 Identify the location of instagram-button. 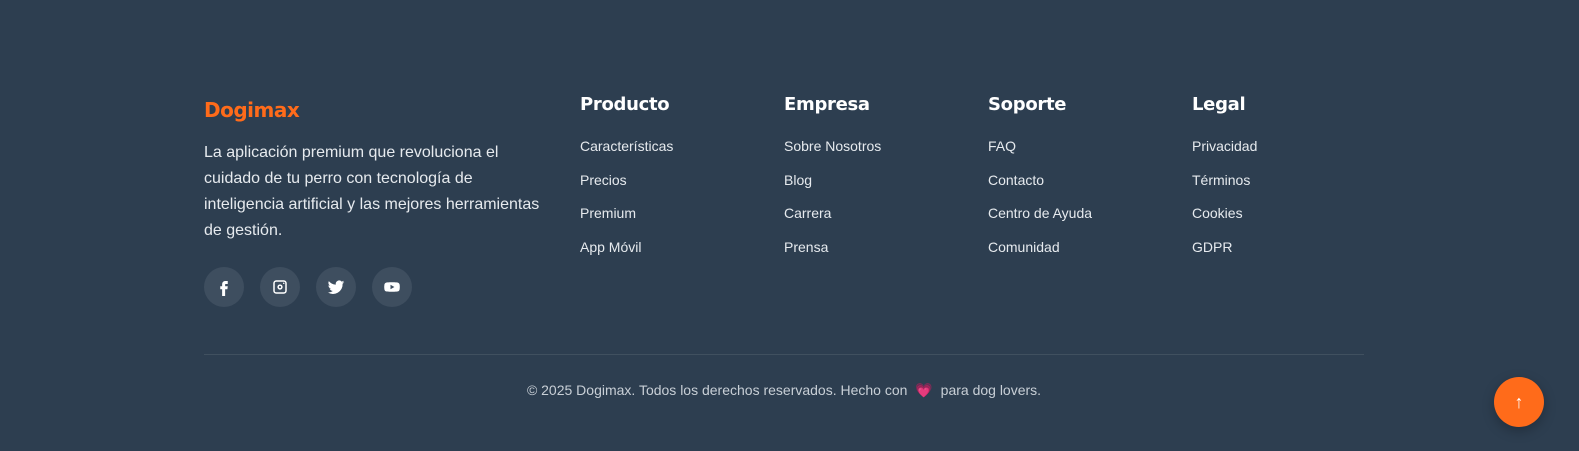
(280, 287).